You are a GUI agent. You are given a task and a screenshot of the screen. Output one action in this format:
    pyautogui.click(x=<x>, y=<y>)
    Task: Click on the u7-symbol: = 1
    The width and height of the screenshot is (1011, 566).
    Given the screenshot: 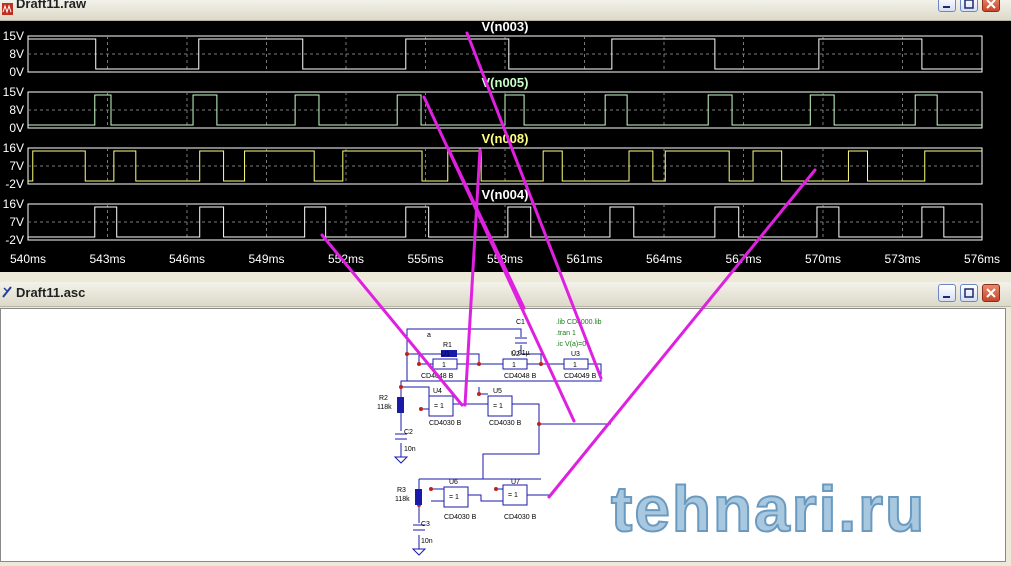 What is the action you would take?
    pyautogui.click(x=513, y=495)
    